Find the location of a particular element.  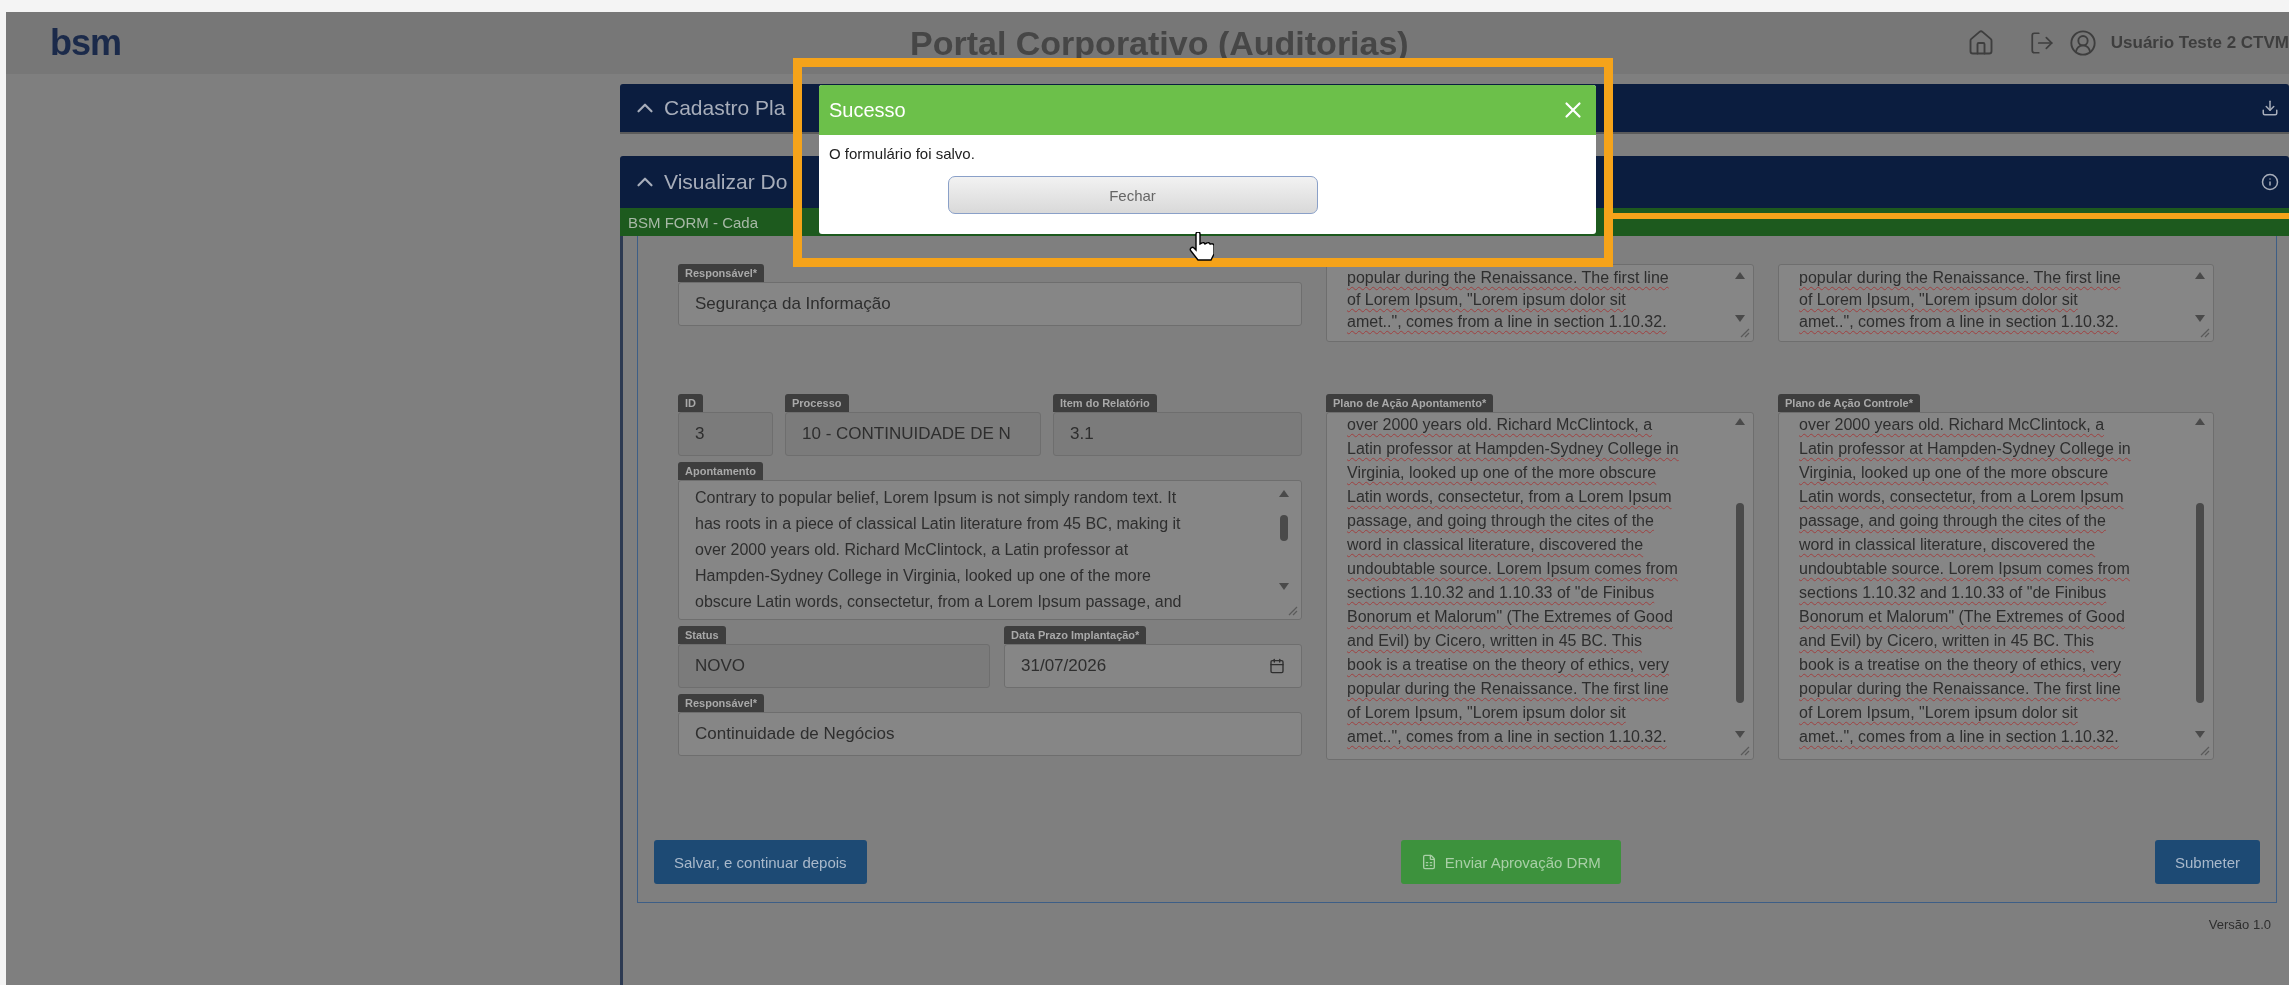

field-label: Plano de Ação Controle* is located at coordinates (1849, 403).